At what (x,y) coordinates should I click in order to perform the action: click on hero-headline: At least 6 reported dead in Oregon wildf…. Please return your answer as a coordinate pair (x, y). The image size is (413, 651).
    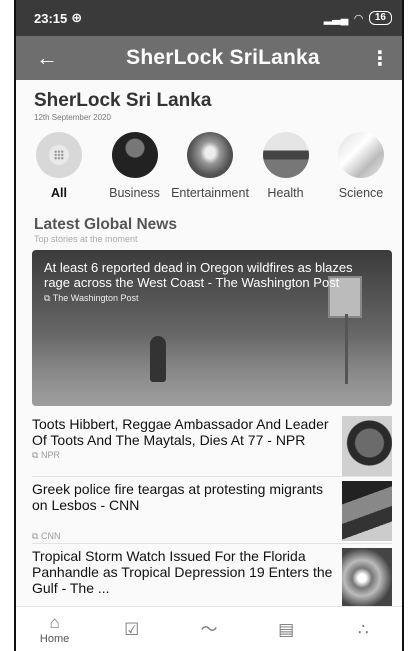
    Looking at the image, I should click on (198, 275).